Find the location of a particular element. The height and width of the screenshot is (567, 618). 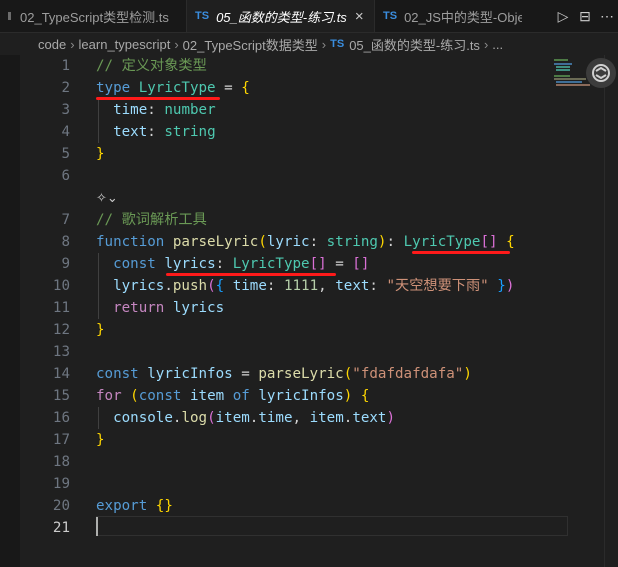

code-line: 4 text: string is located at coordinates (319, 132).